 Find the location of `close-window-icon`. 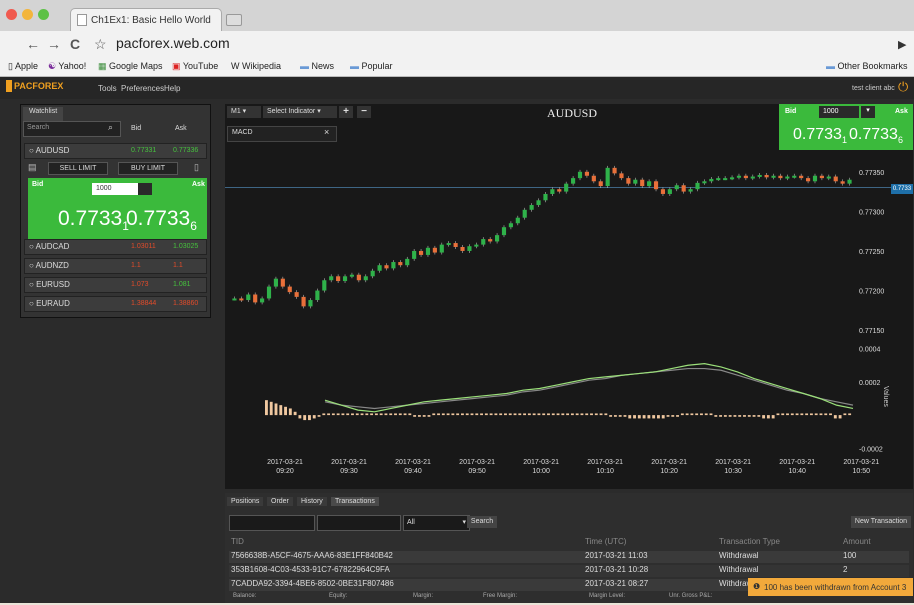

close-window-icon is located at coordinates (11, 14).